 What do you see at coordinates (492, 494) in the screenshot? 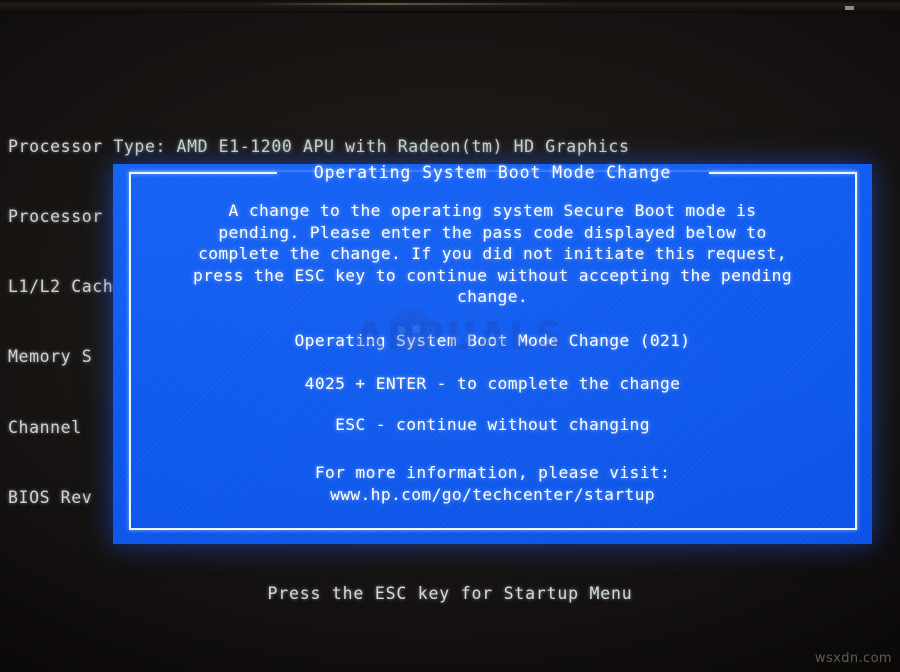
I see `support-url: www.hp.com/go/techcenter/startup` at bounding box center [492, 494].